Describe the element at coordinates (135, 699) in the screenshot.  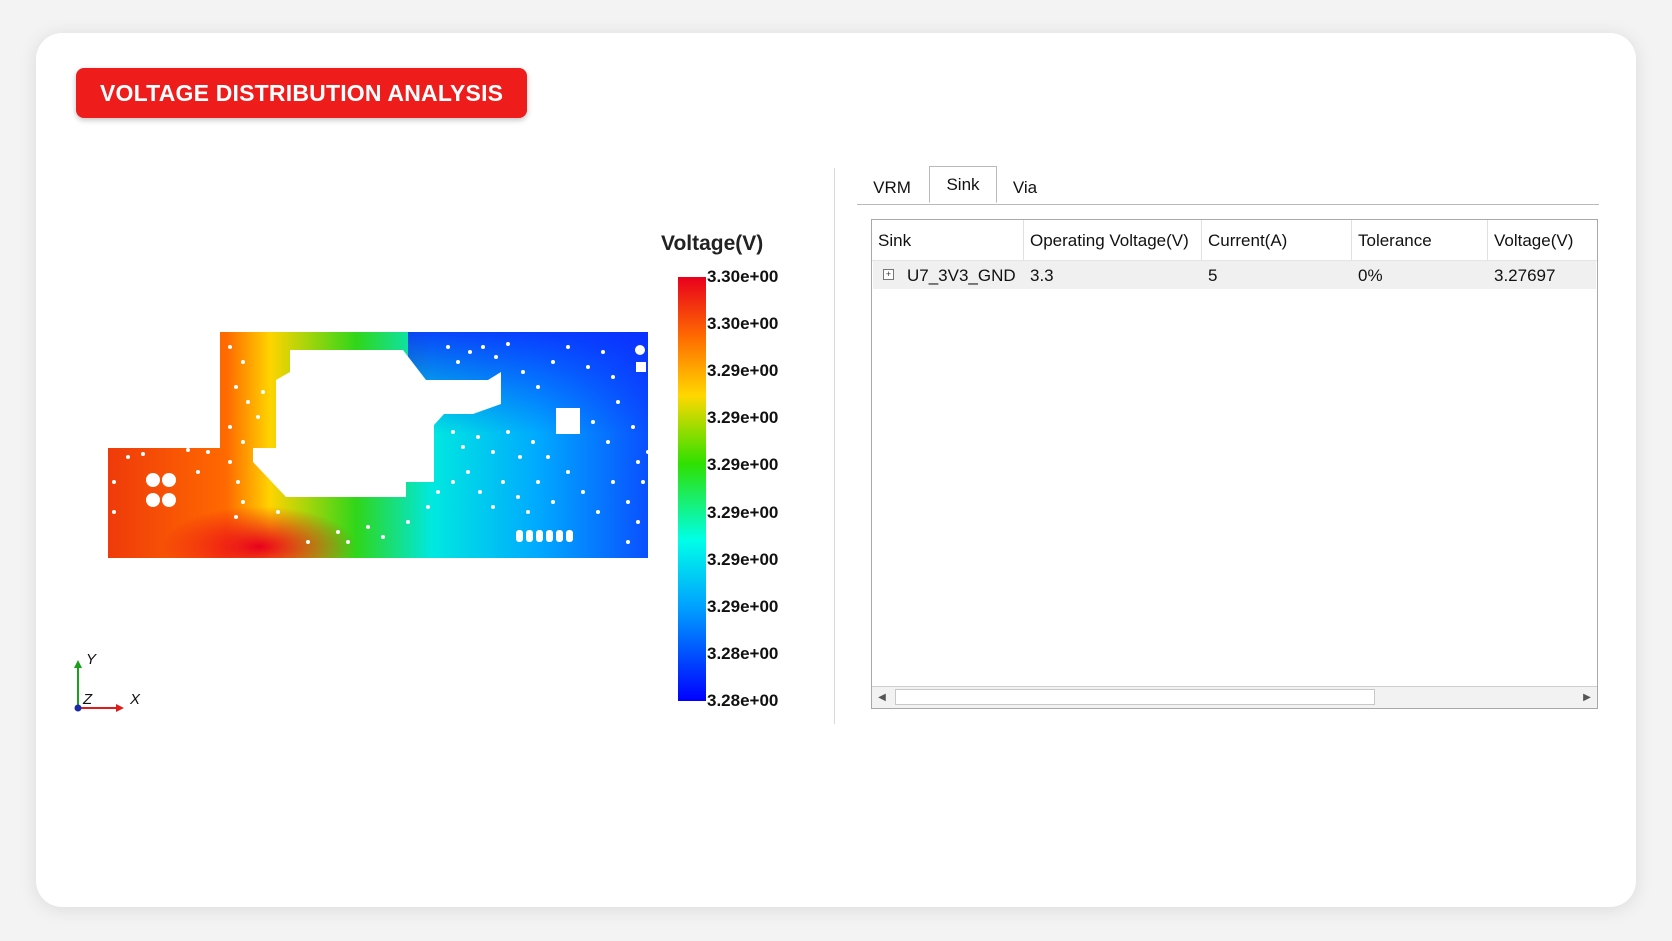
I see `axis-x-label: X` at that location.